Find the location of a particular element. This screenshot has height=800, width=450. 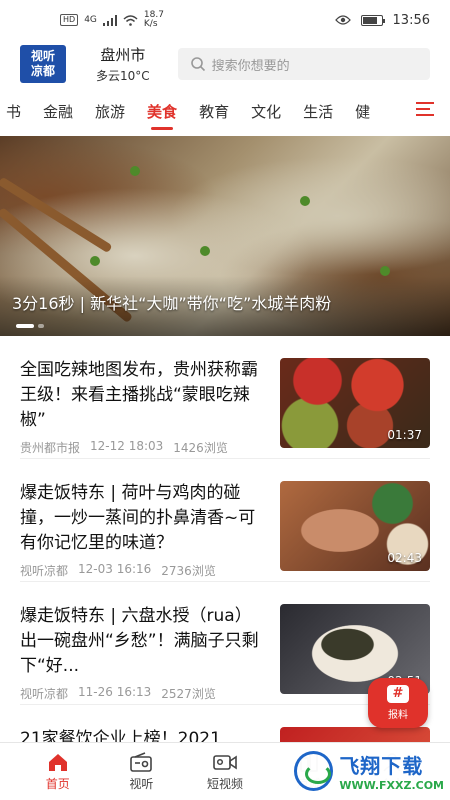

tab-books: 书 is located at coordinates (13, 111).